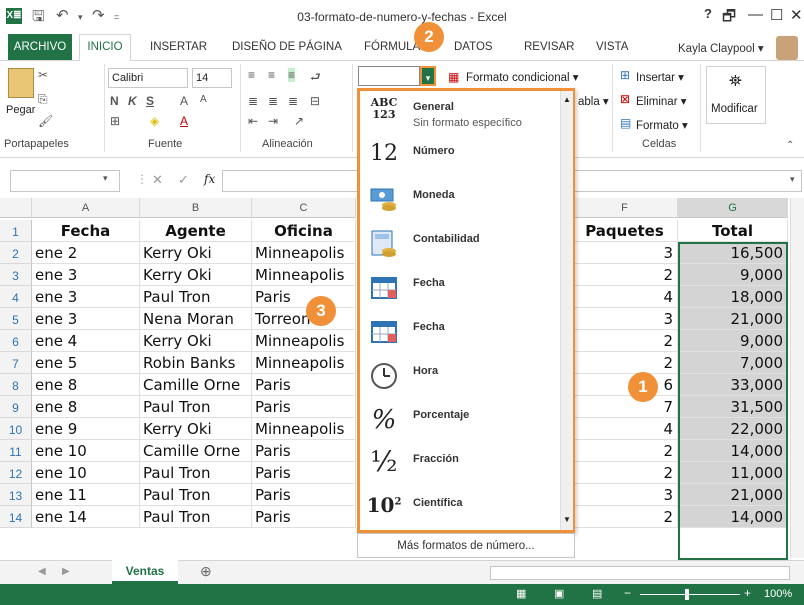  I want to click on table-cell: ene 2, so click(86, 253).